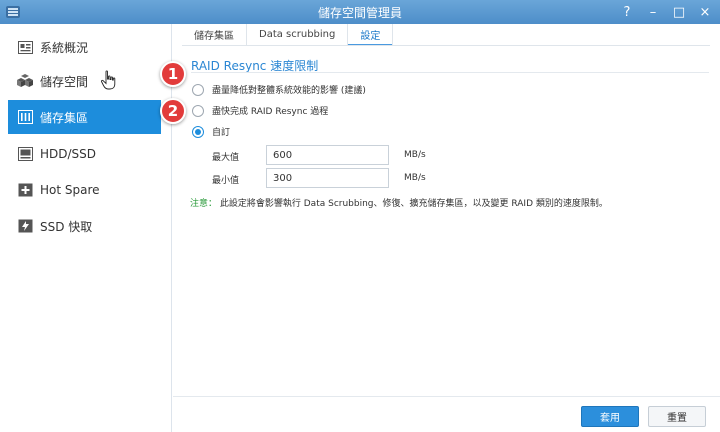 The image size is (720, 432). Describe the element at coordinates (415, 178) in the screenshot. I see `min-unit-label: MB/s` at that location.